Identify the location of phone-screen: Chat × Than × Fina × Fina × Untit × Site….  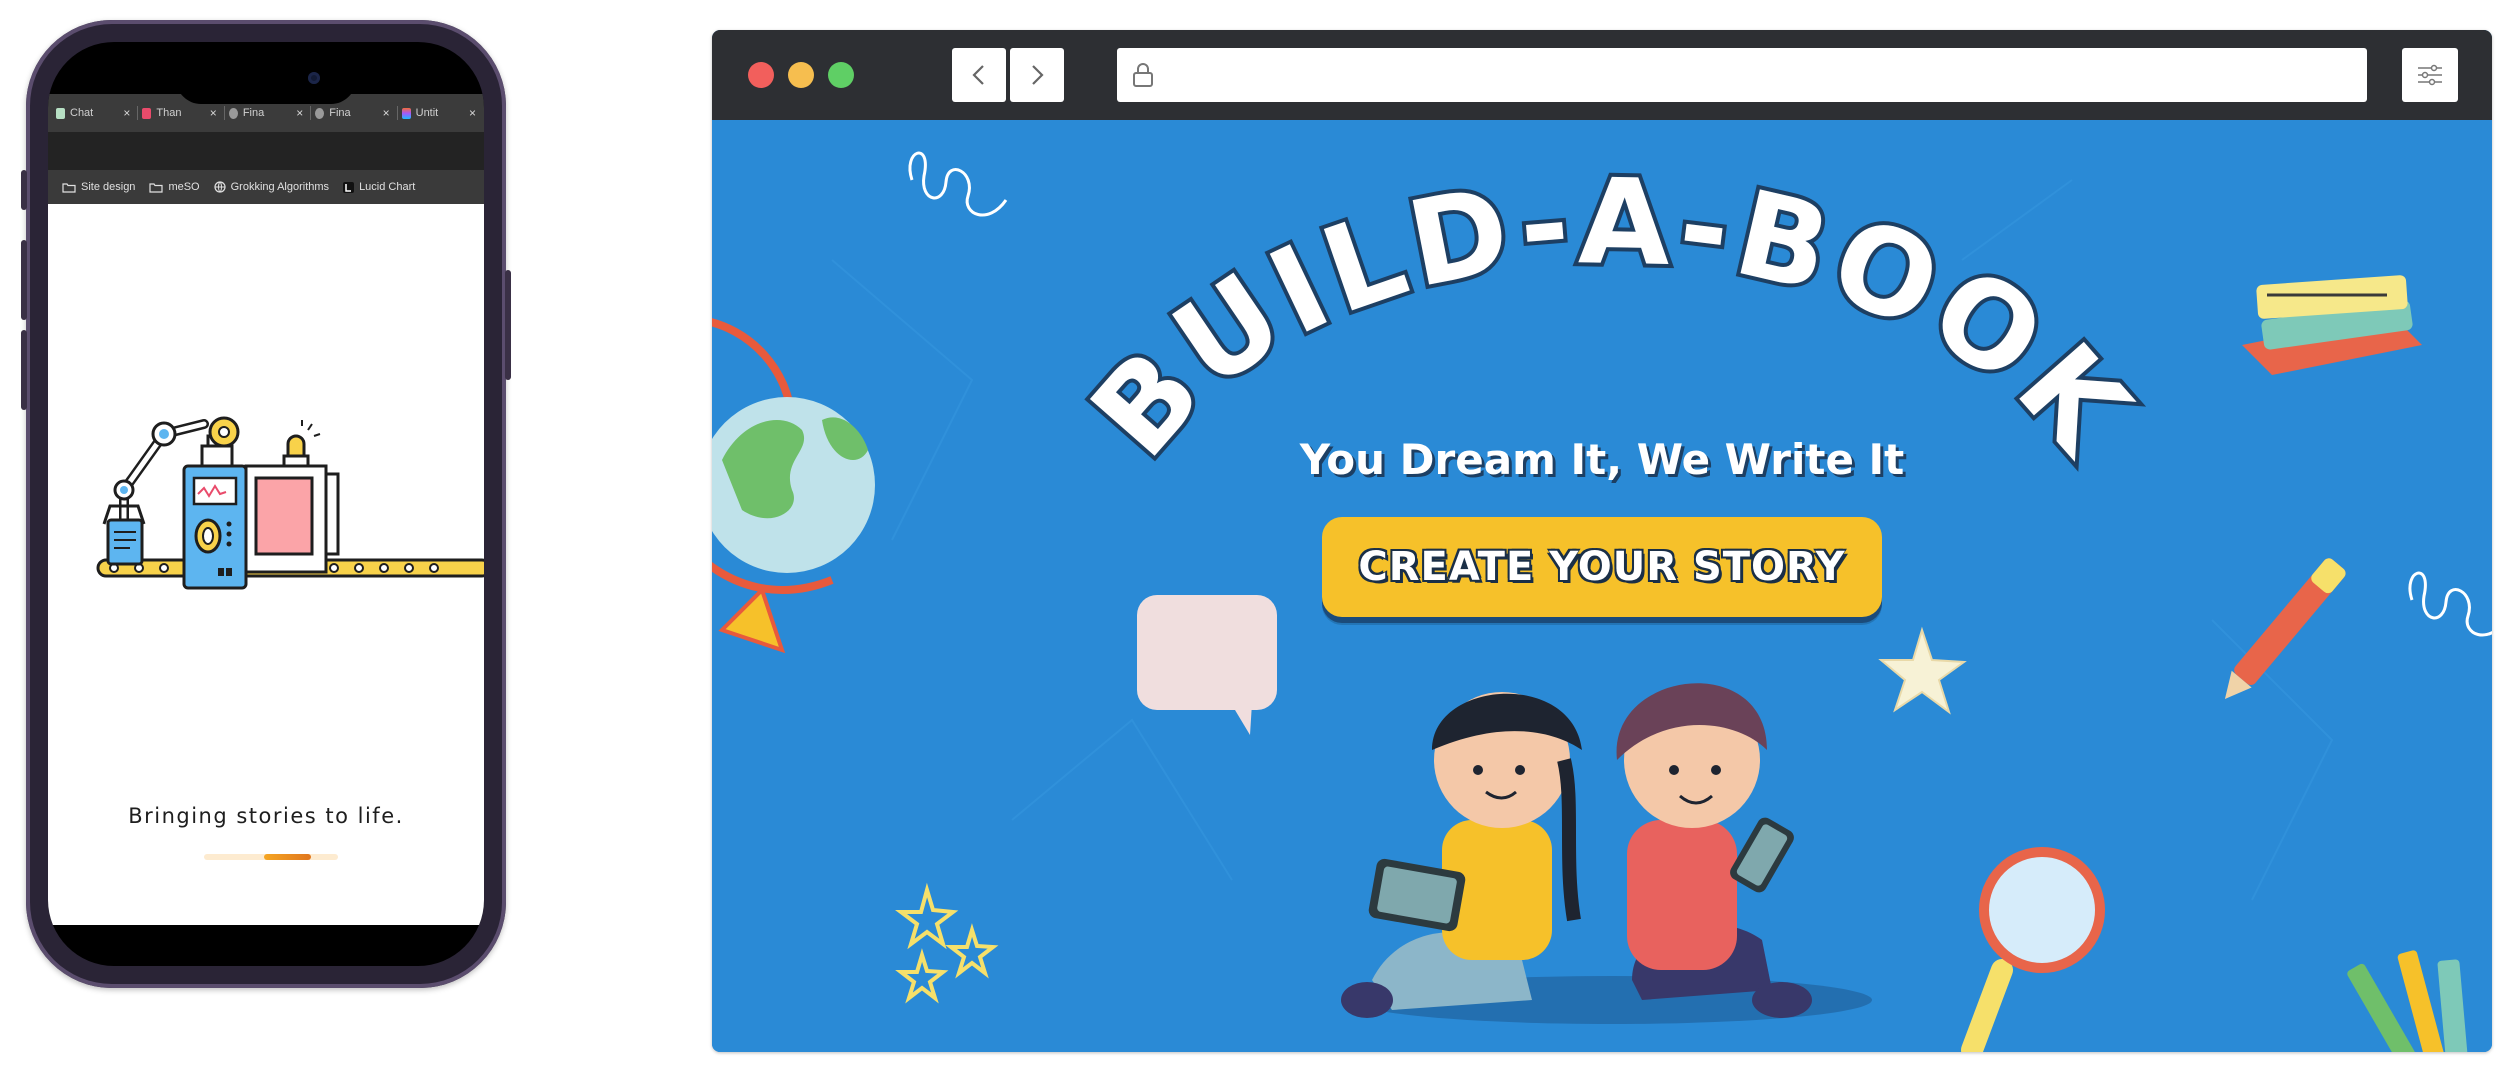
(266, 504).